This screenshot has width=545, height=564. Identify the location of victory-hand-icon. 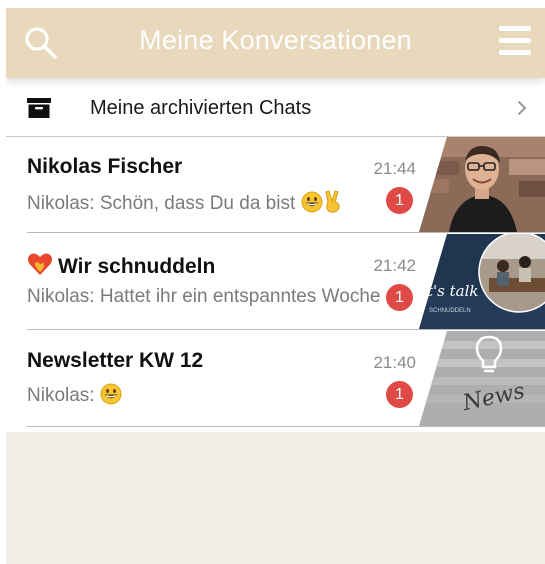
(334, 204).